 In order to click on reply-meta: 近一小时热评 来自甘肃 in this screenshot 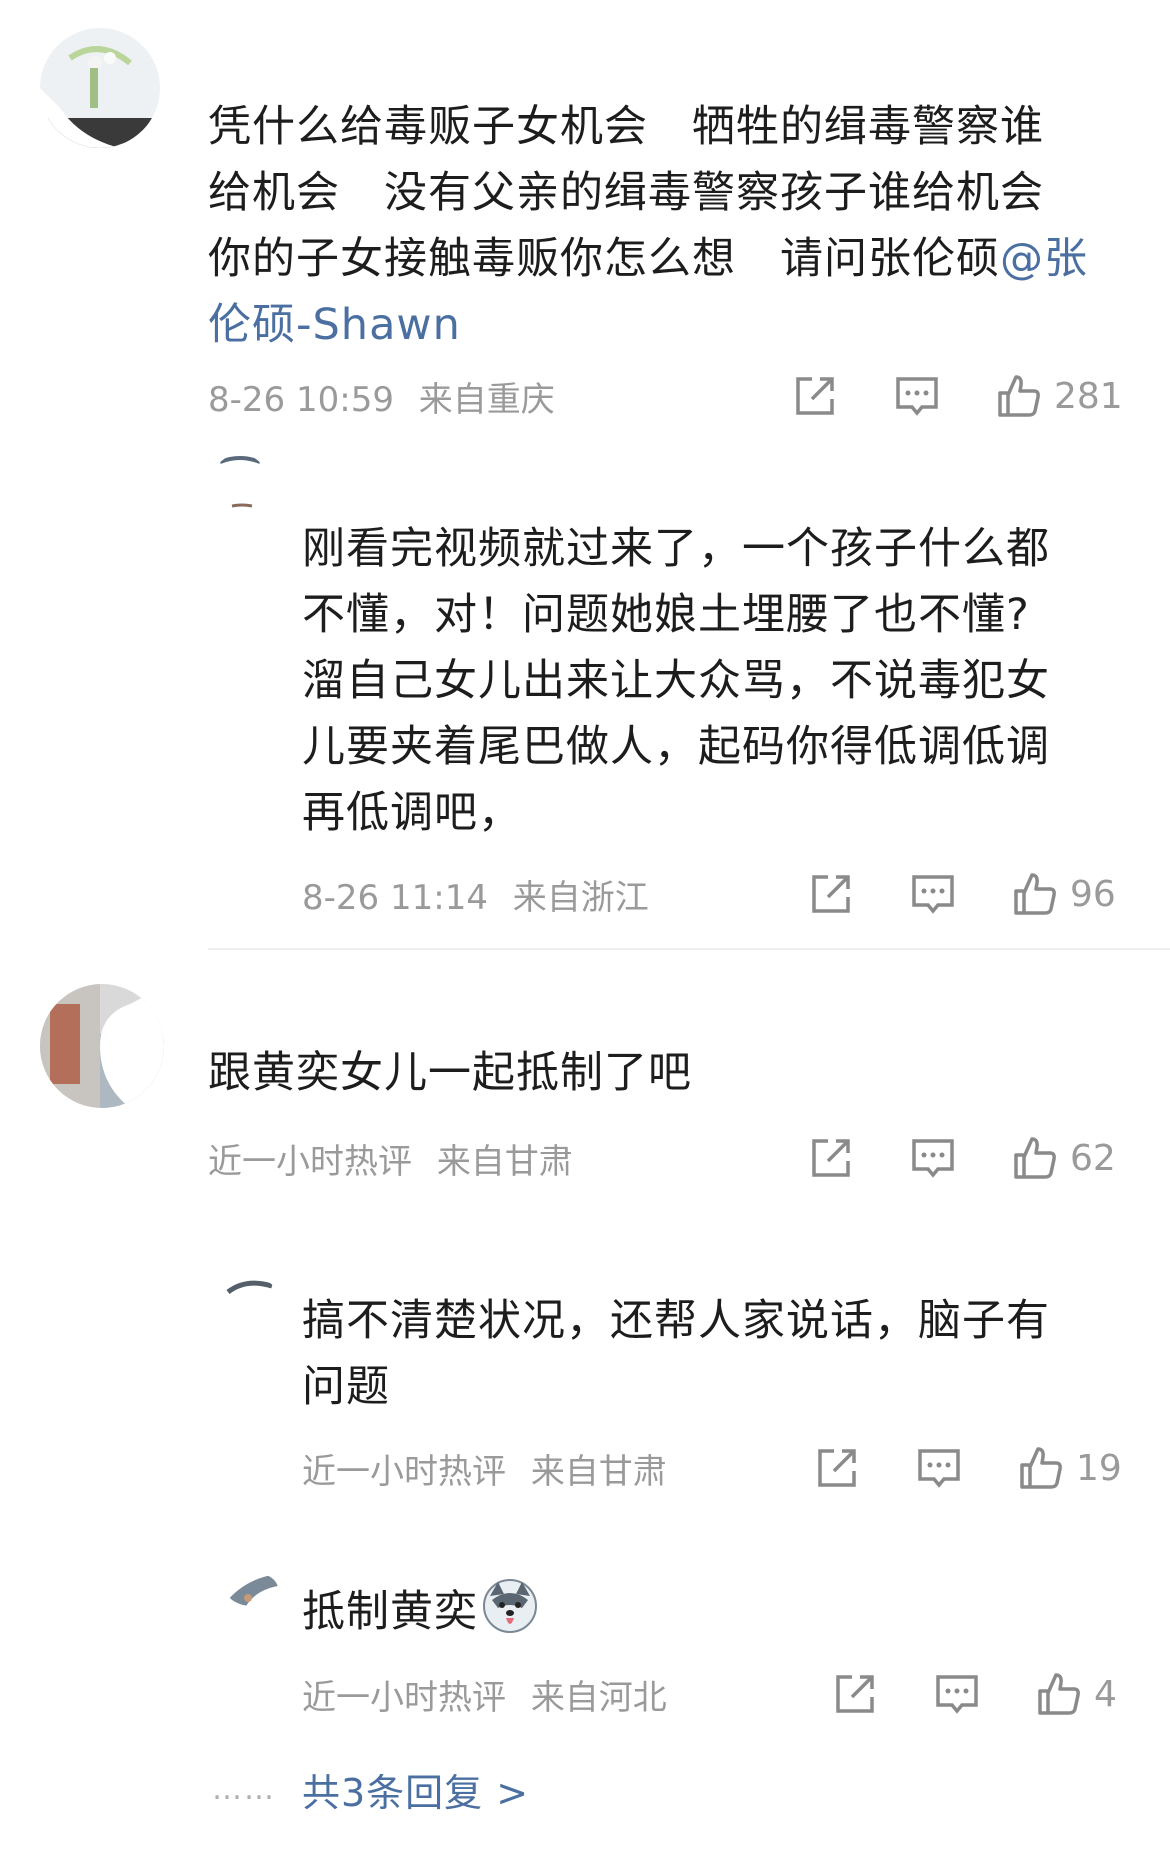, I will do `click(491, 1468)`.